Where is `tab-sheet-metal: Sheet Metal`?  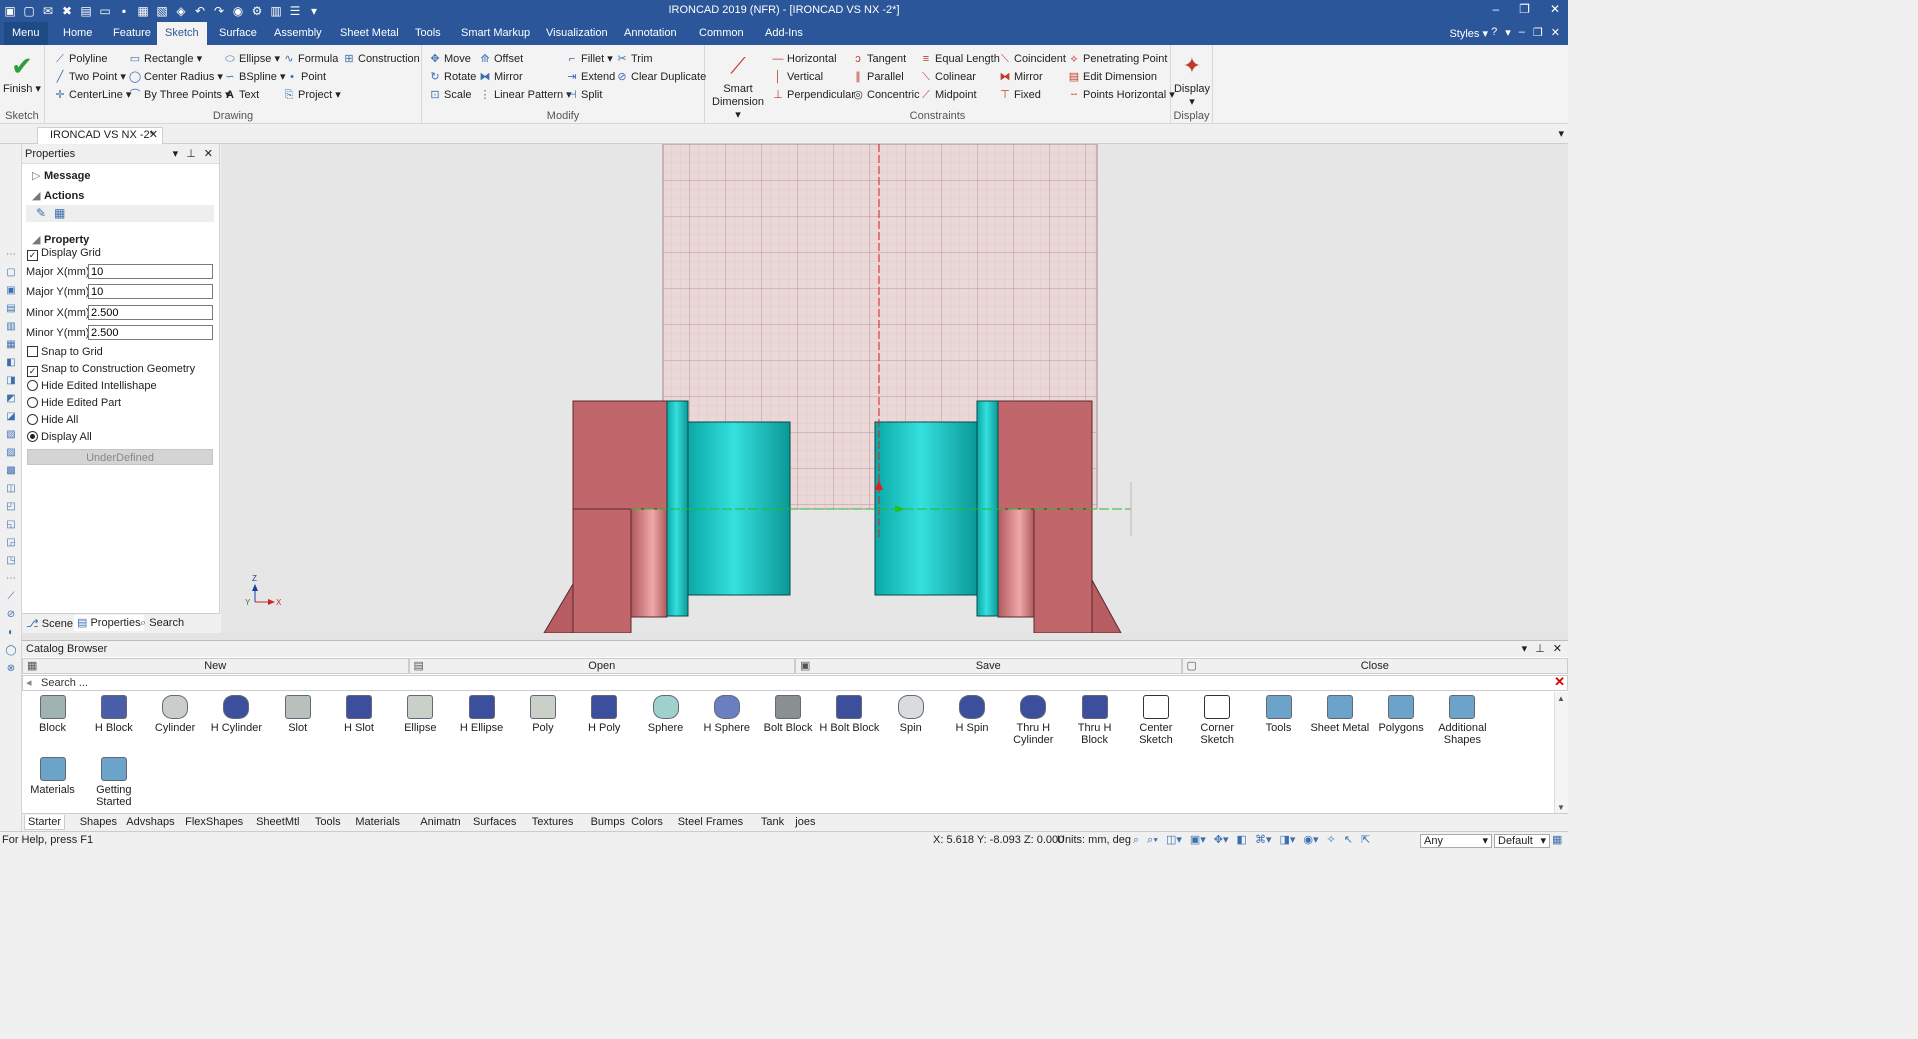
tab-sheet-metal: Sheet Metal is located at coordinates (369, 33).